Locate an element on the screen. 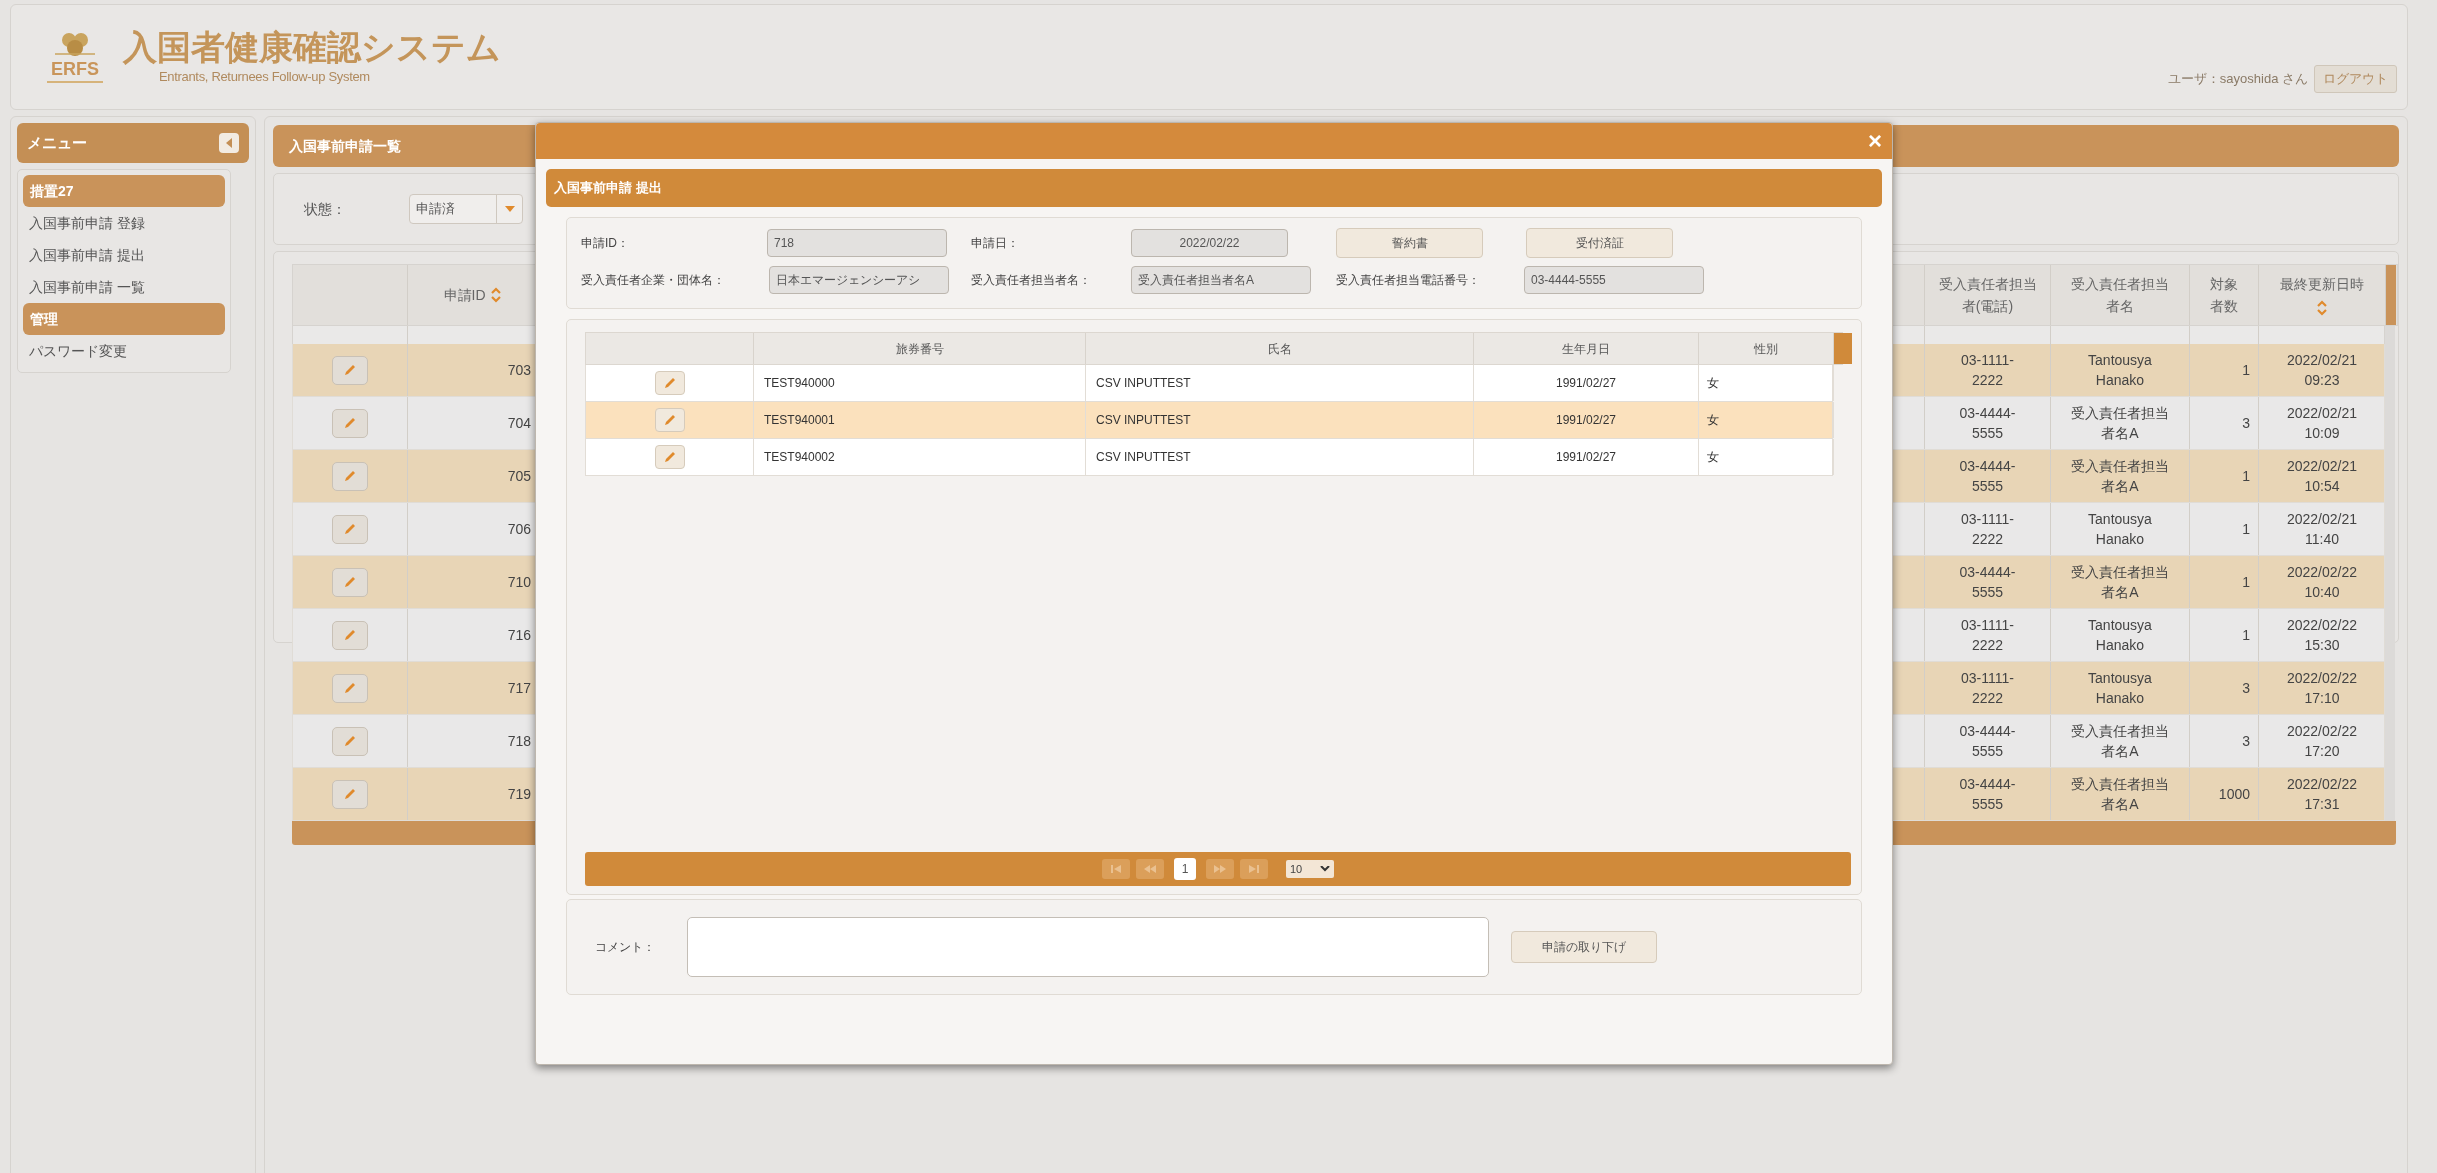 The image size is (2437, 1173). menu-link: 入国事前申請 提出 is located at coordinates (124, 255).